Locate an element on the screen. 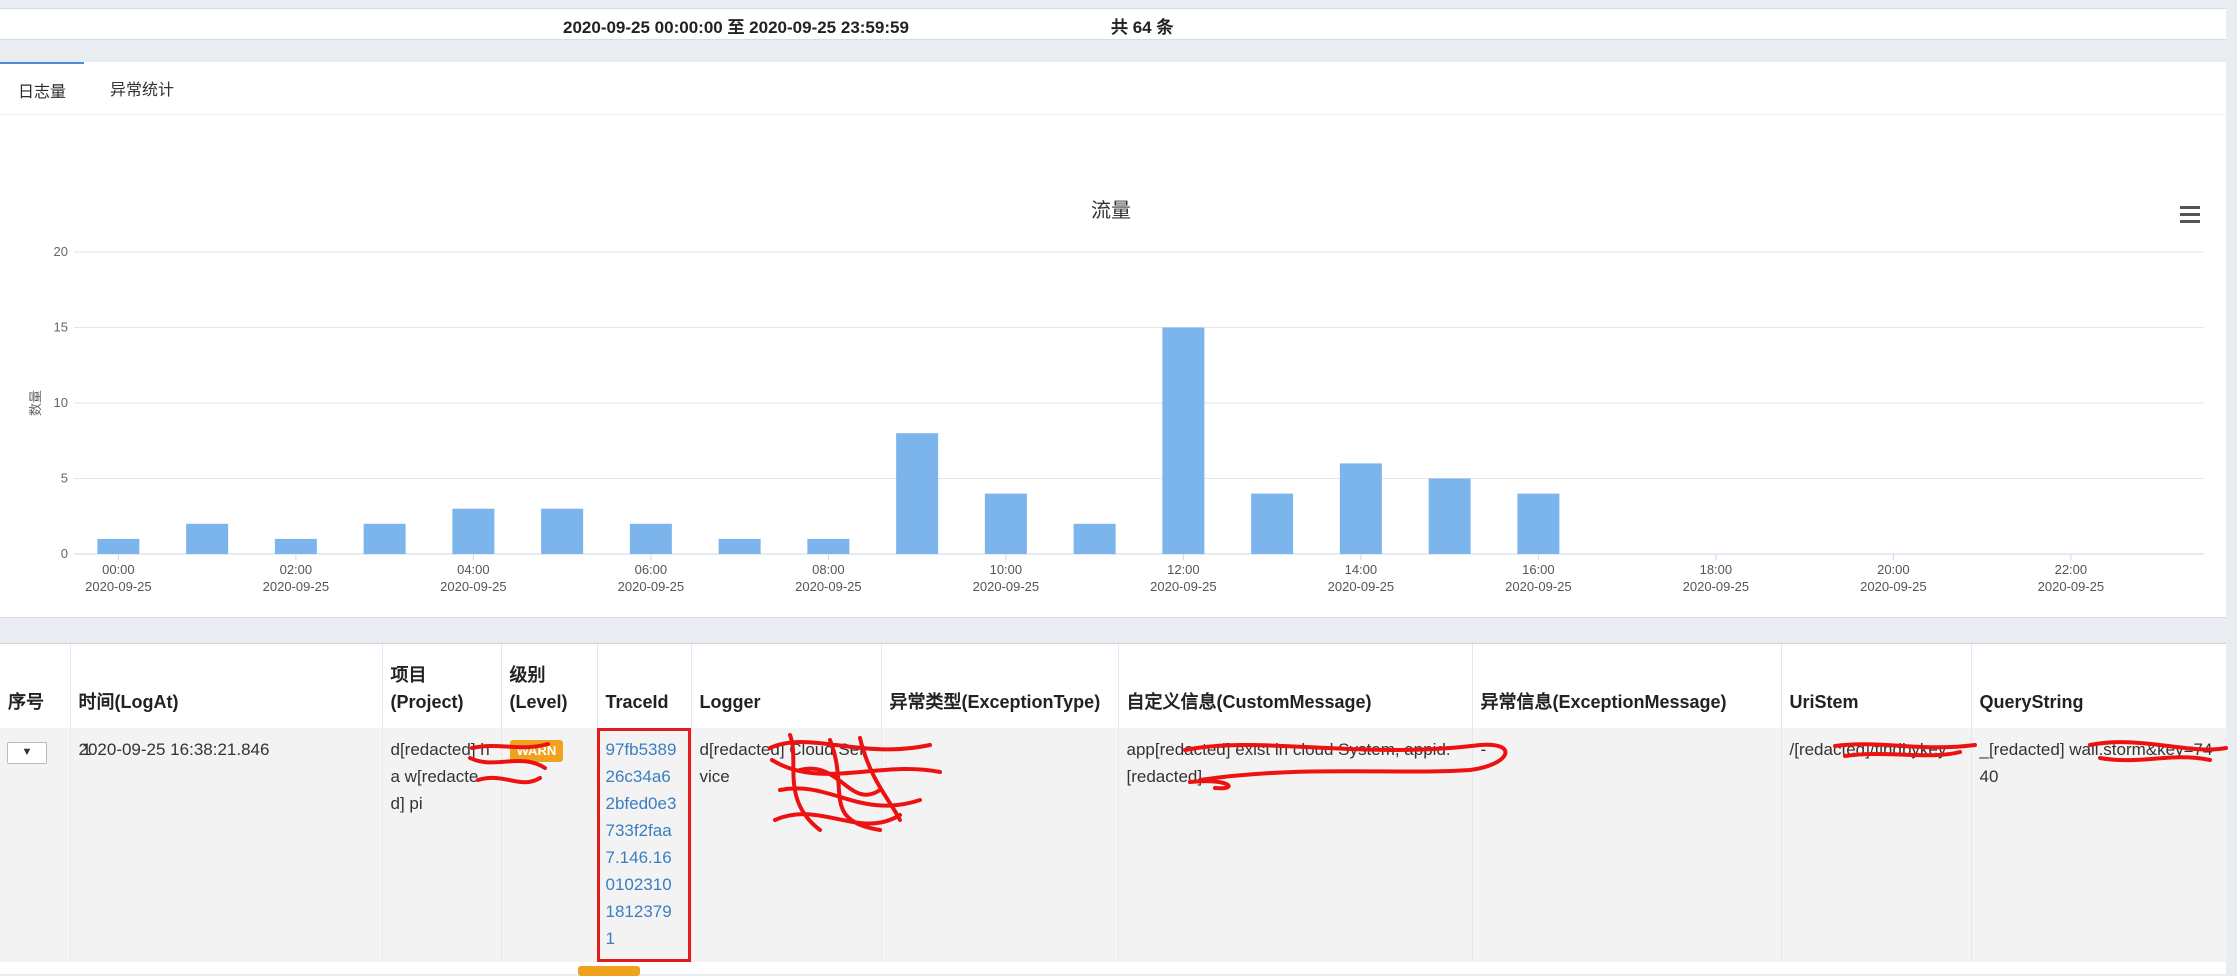 This screenshot has width=2237, height=976. logger-cell: d[redacted] Cloud Service is located at coordinates (785, 845).